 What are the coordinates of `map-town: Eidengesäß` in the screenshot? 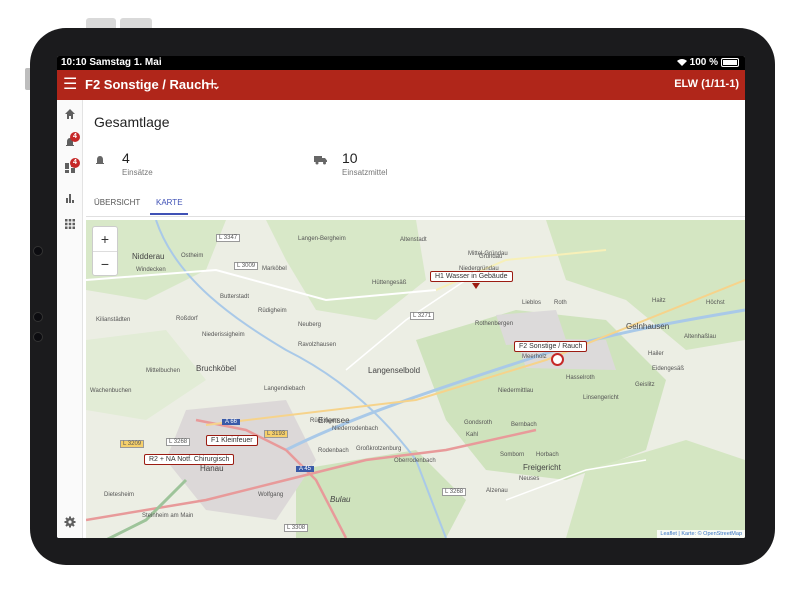 It's located at (668, 369).